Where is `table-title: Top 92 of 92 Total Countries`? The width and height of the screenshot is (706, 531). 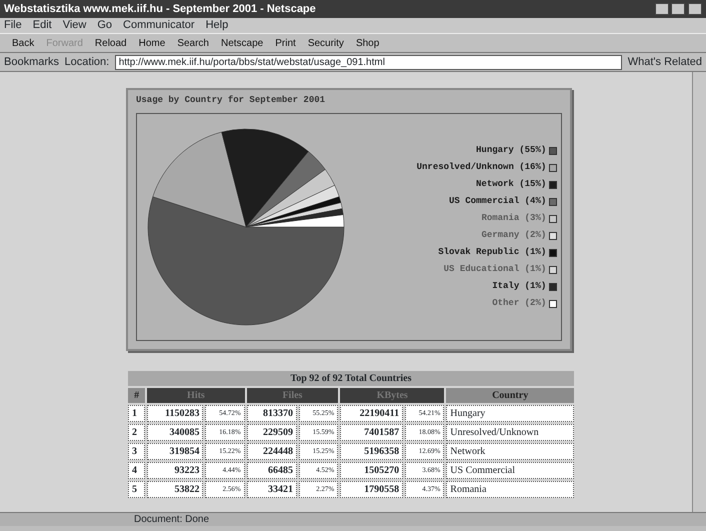 table-title: Top 92 of 92 Total Countries is located at coordinates (351, 378).